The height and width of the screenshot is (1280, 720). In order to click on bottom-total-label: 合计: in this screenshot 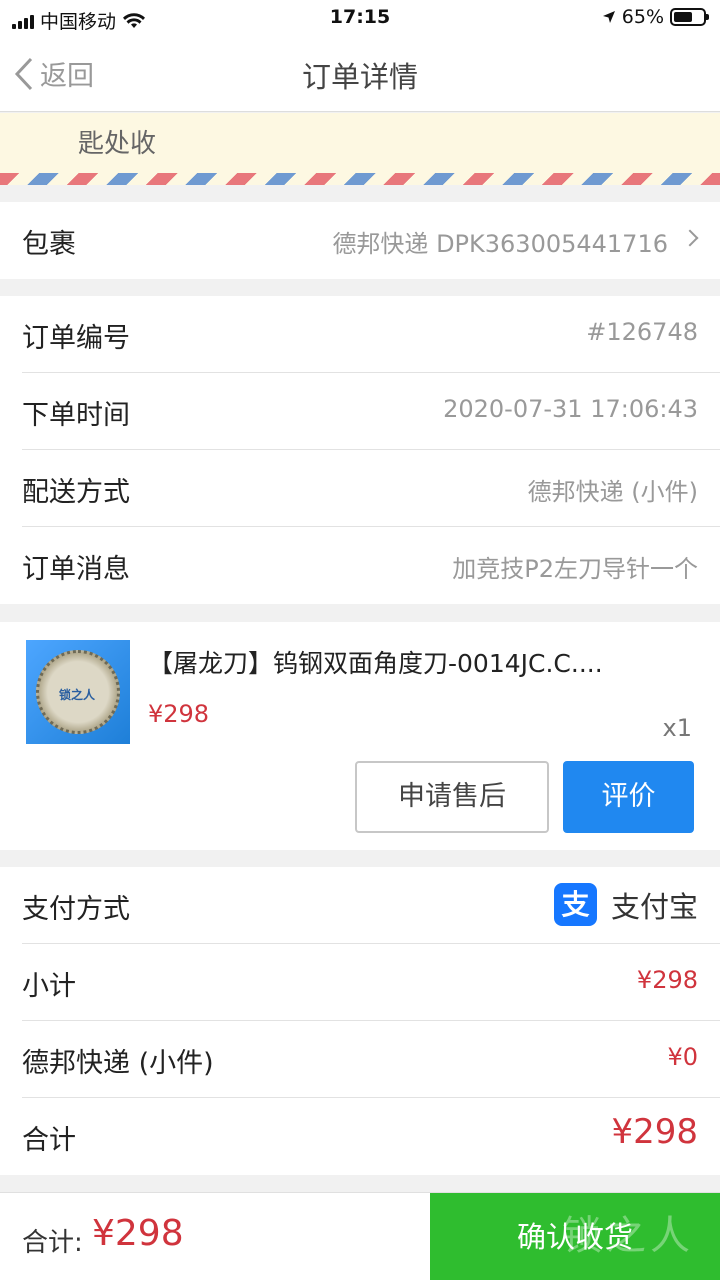, I will do `click(52, 1243)`.